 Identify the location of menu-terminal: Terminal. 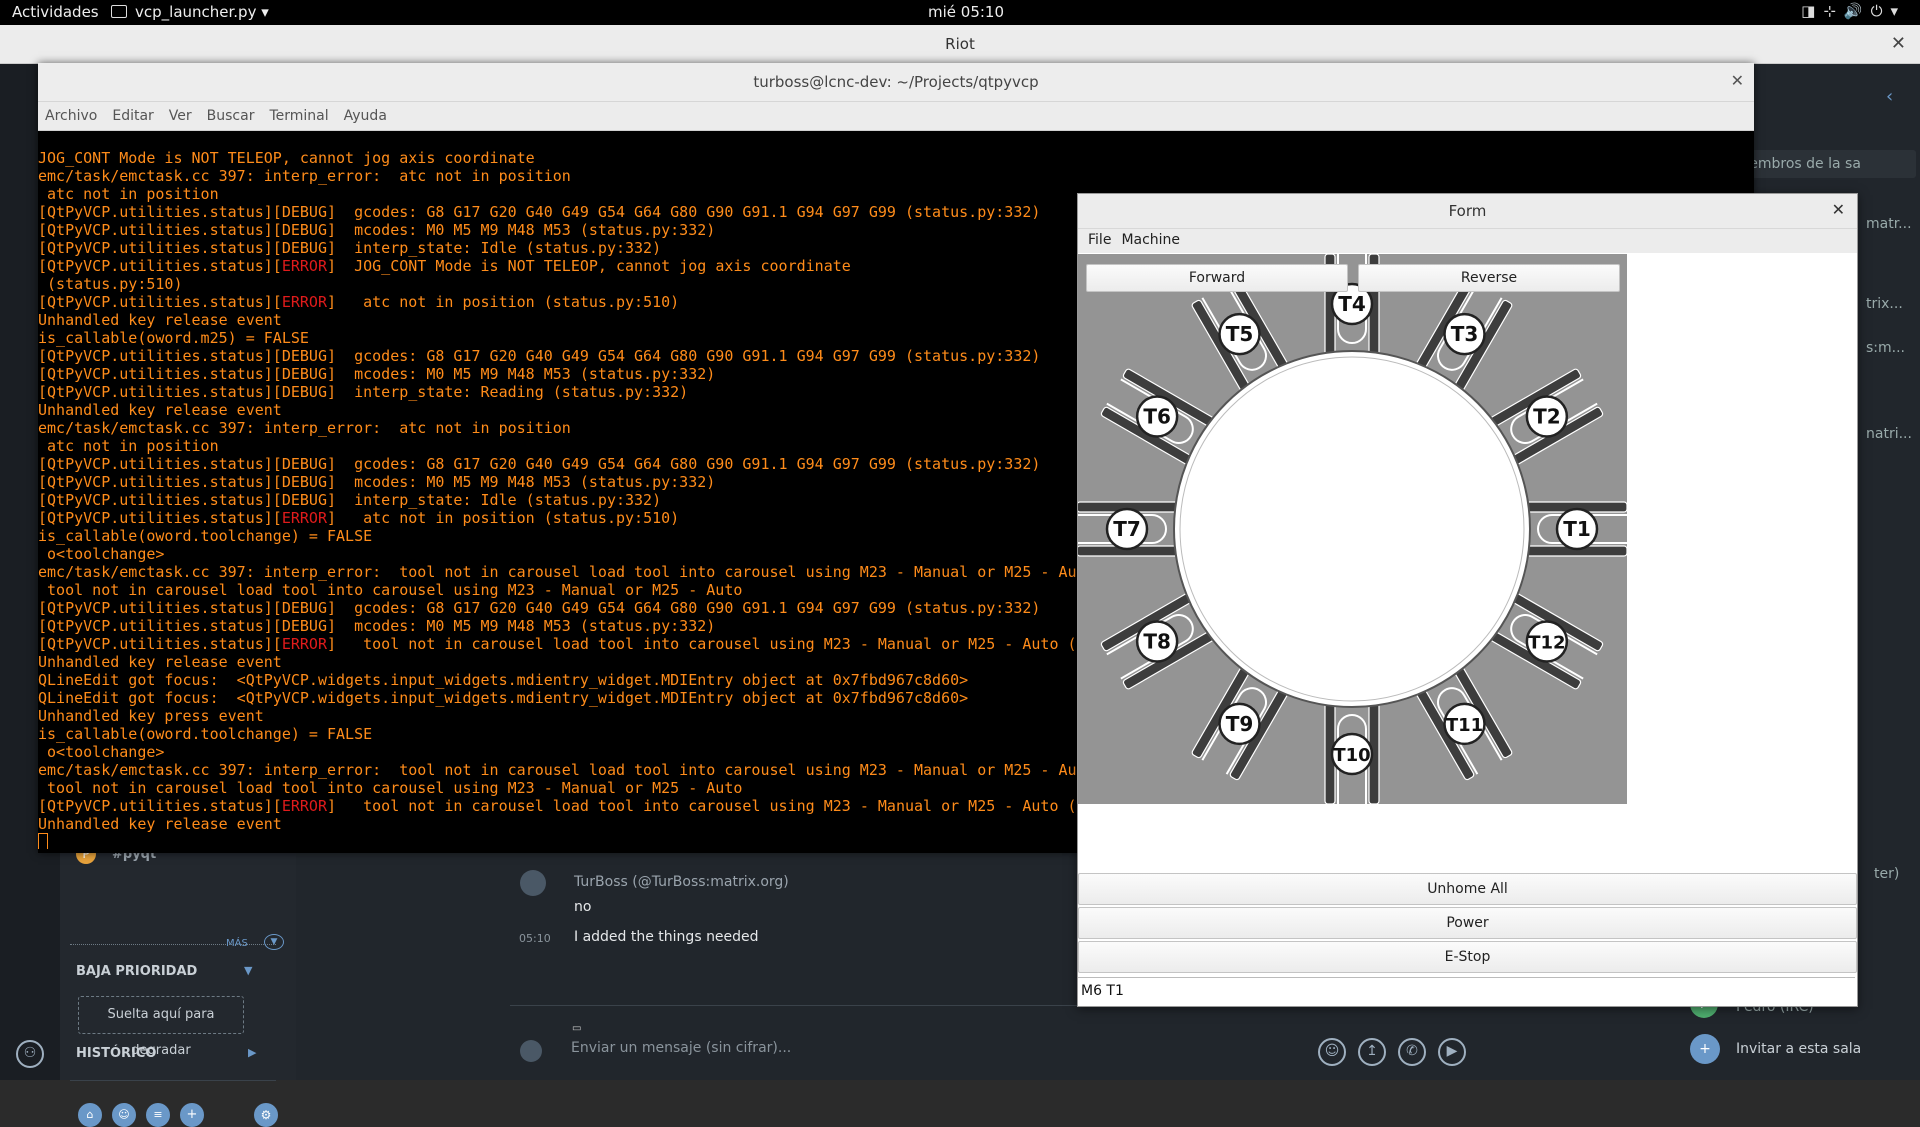
(298, 116).